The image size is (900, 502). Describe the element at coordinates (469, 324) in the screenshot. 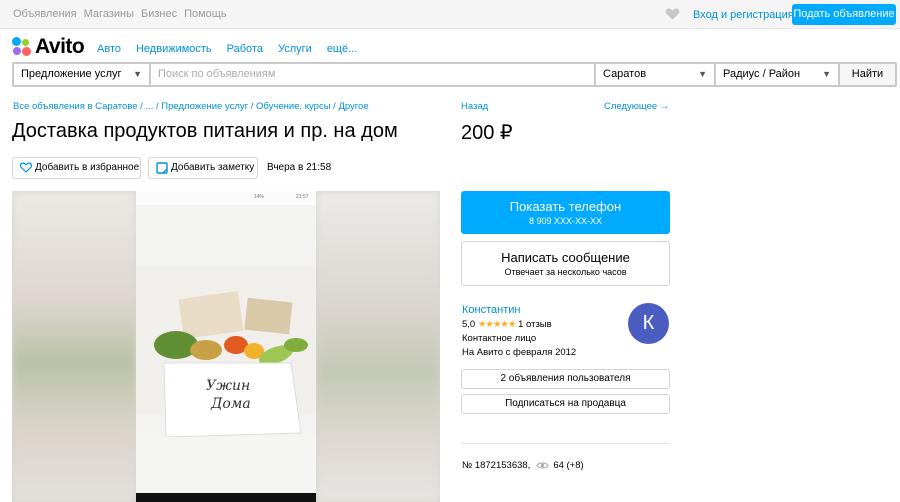

I see `rating-value: 5,0` at that location.